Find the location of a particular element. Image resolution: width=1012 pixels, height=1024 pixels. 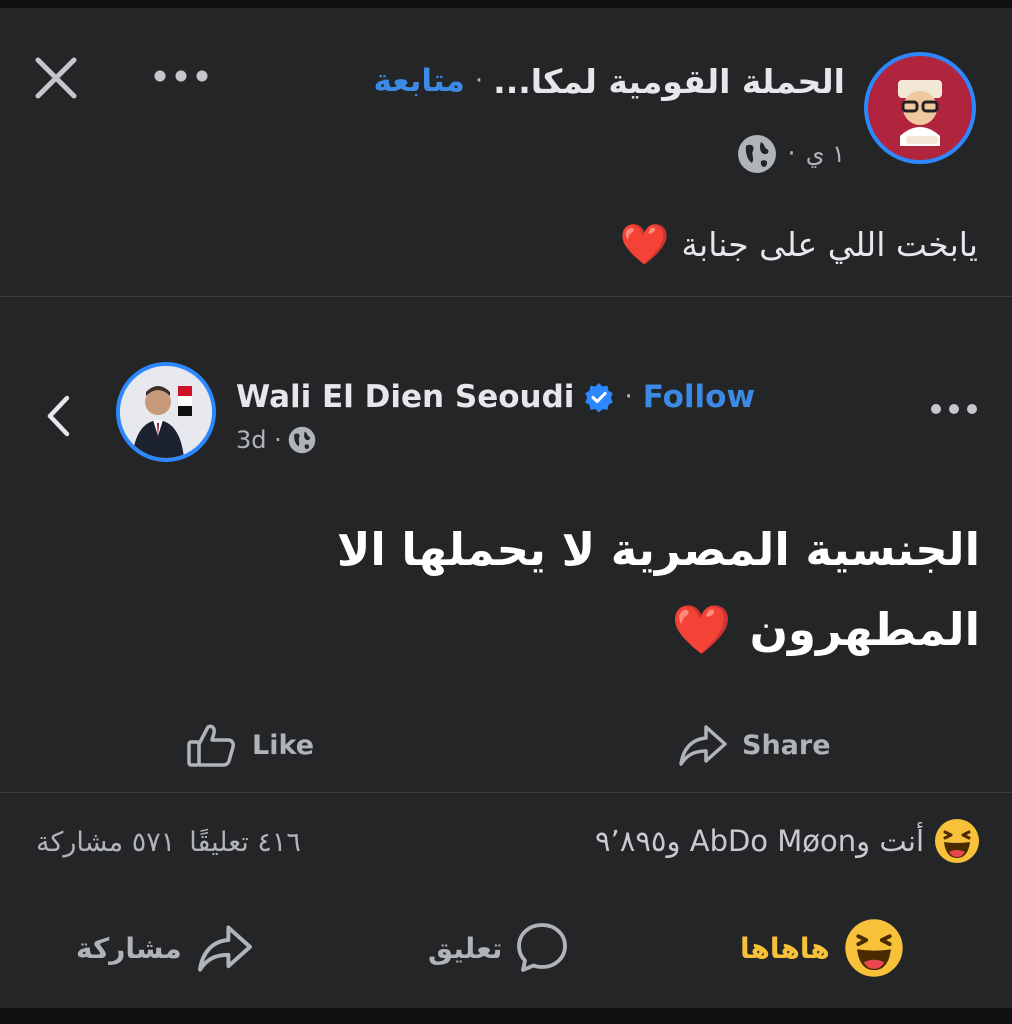

author-name: Wali El Dien Seoudi is located at coordinates (405, 397).